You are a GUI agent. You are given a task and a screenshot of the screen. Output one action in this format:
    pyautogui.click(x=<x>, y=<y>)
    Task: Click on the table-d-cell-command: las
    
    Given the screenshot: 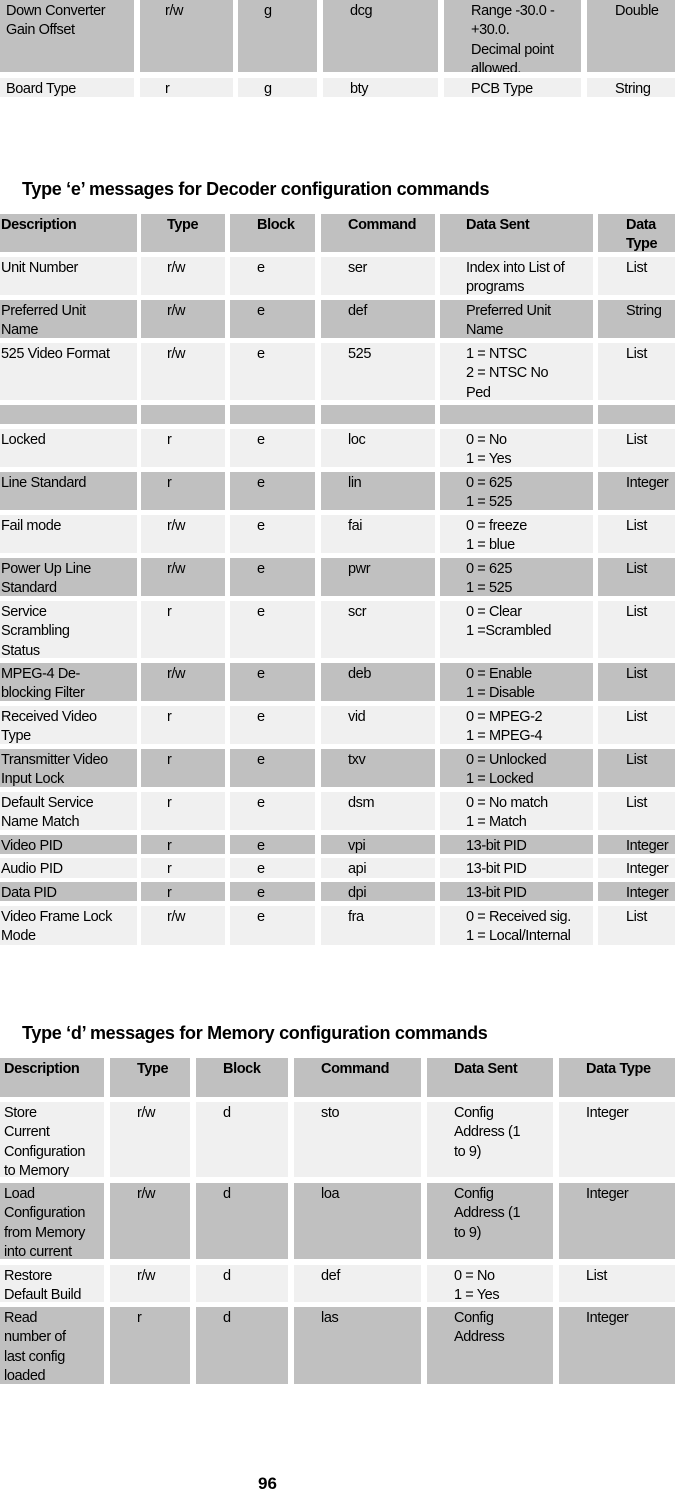 What is the action you would take?
    pyautogui.click(x=357, y=1345)
    